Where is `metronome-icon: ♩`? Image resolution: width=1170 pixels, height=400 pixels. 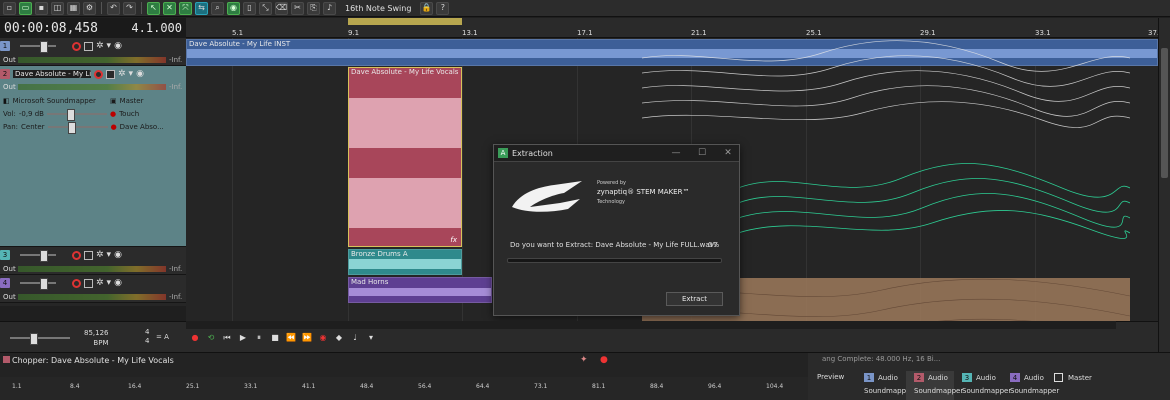
metronome-icon: ♩ is located at coordinates (355, 338).